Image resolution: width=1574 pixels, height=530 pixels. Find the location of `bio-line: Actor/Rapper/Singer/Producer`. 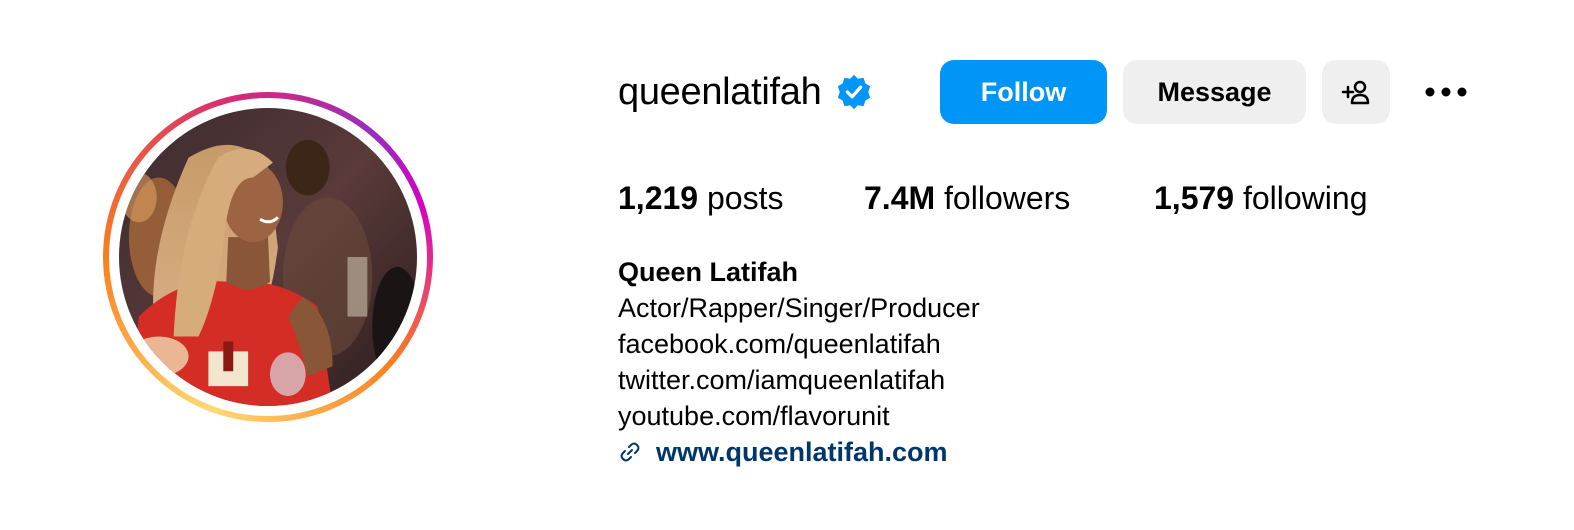

bio-line: Actor/Rapper/Singer/Producer is located at coordinates (799, 308).